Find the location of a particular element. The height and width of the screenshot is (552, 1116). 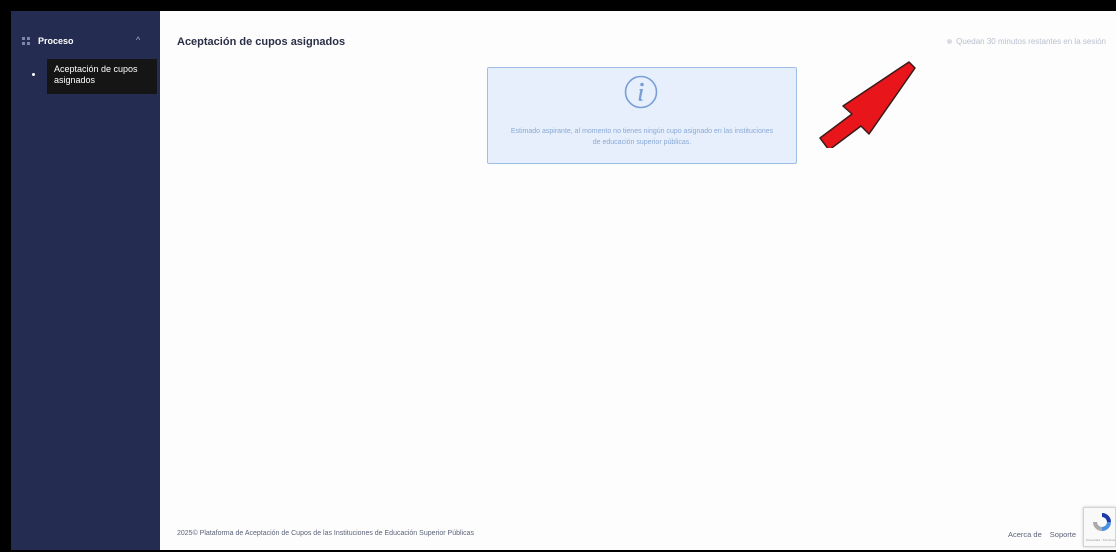

recaptcha-label: Privacidad - Términos is located at coordinates (1100, 540).